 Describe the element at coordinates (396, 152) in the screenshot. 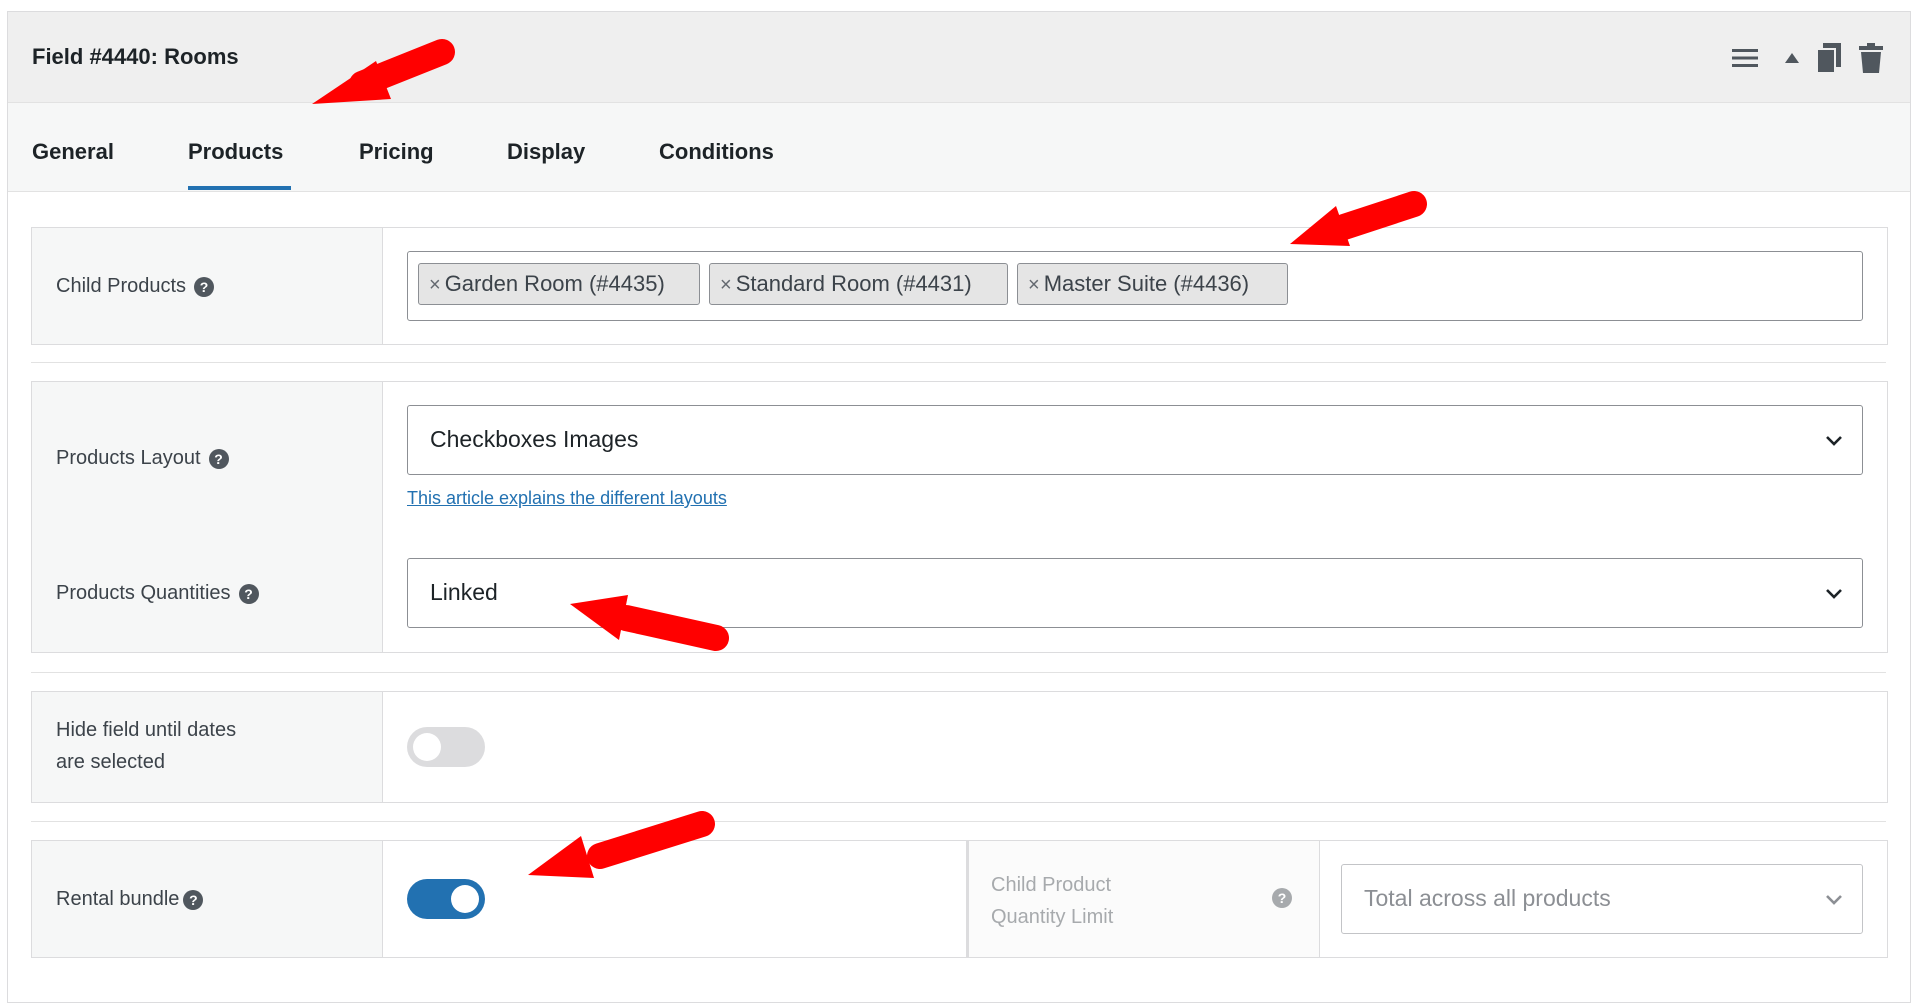

I see `tab-pricing: Pricing` at that location.